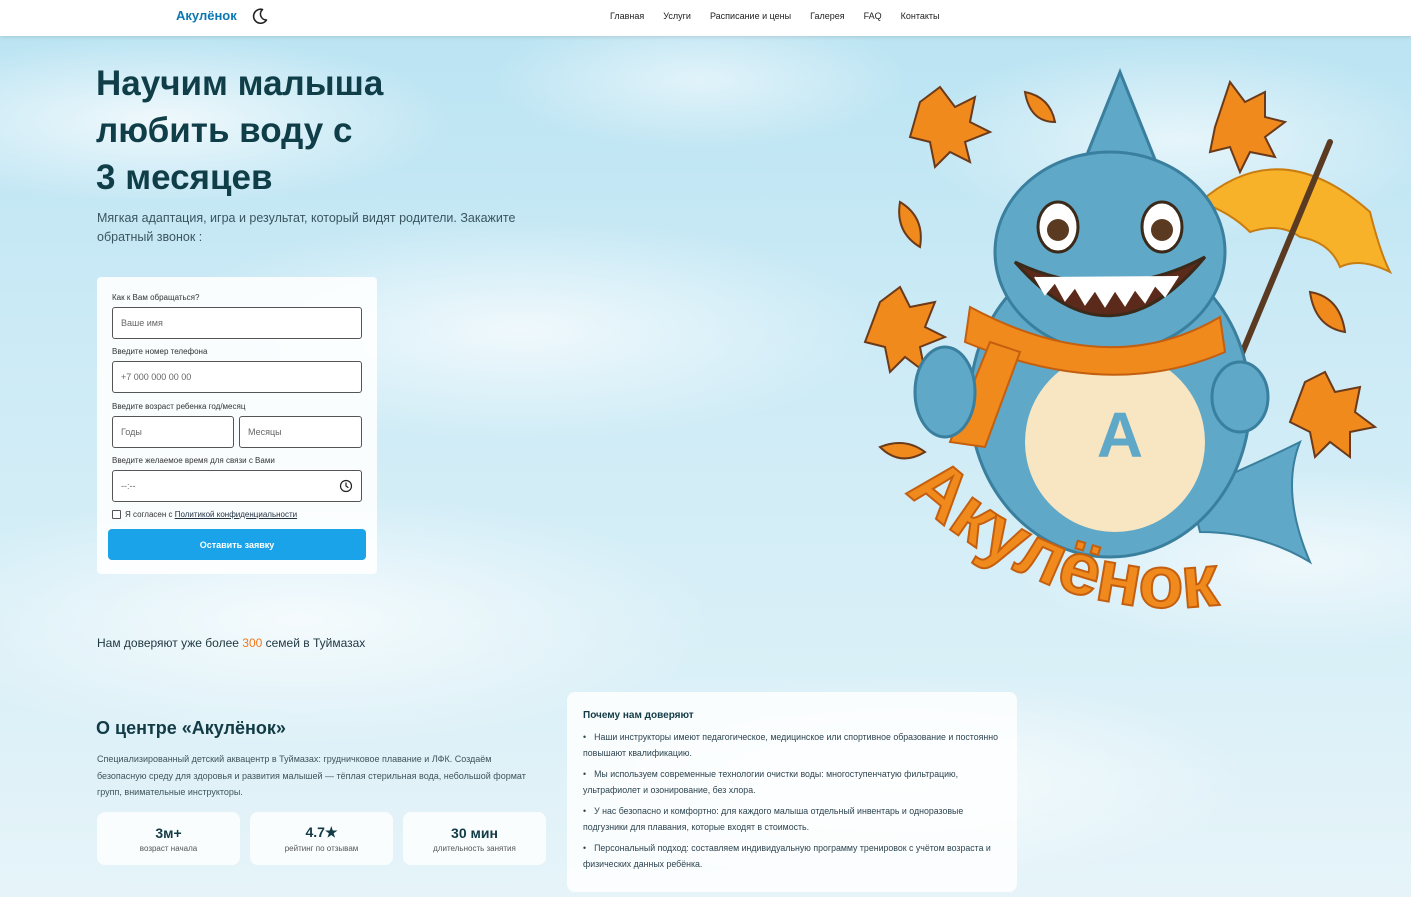  Describe the element at coordinates (168, 832) in the screenshot. I see `stat-value: 3м+` at that location.